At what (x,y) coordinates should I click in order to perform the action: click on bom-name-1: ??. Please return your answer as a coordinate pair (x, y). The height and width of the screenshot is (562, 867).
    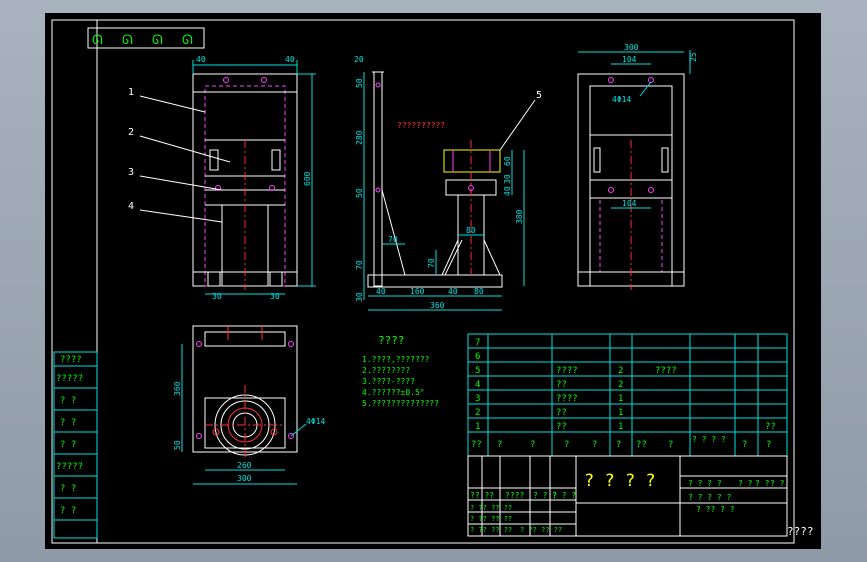
    Looking at the image, I should click on (561, 427).